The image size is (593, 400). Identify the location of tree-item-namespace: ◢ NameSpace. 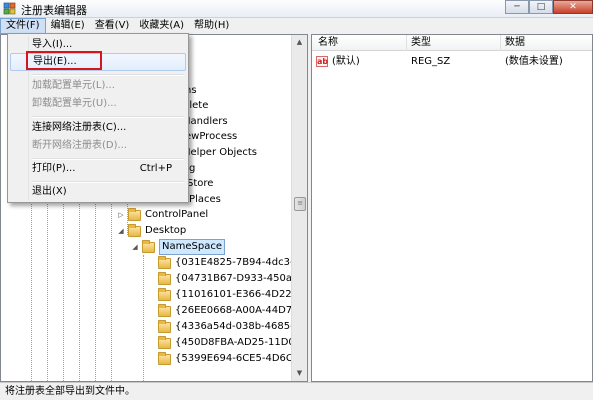
(178, 247).